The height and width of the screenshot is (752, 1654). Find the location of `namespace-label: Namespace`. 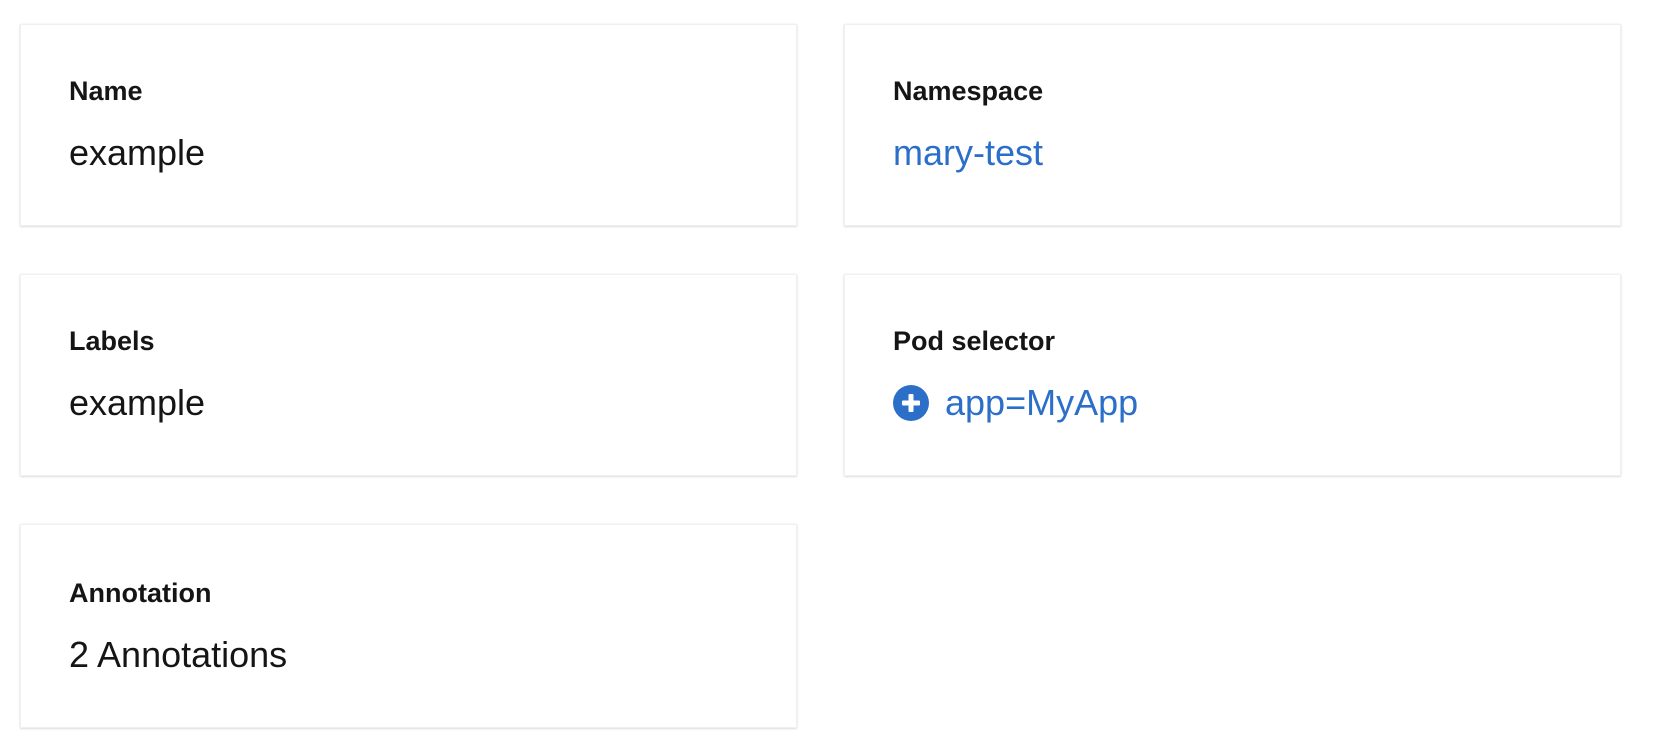

namespace-label: Namespace is located at coordinates (968, 91).